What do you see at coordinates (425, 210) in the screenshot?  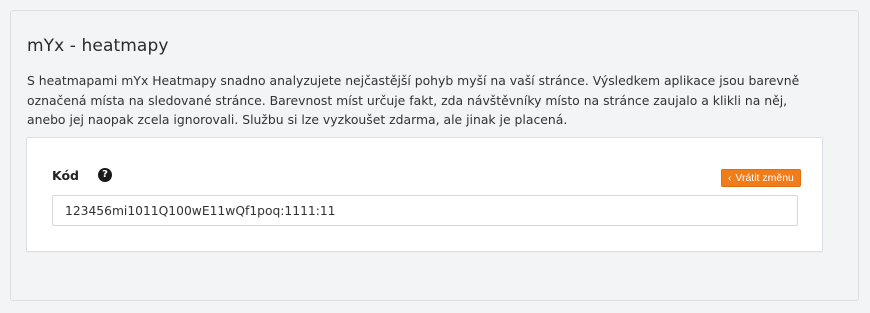 I see `code-input` at bounding box center [425, 210].